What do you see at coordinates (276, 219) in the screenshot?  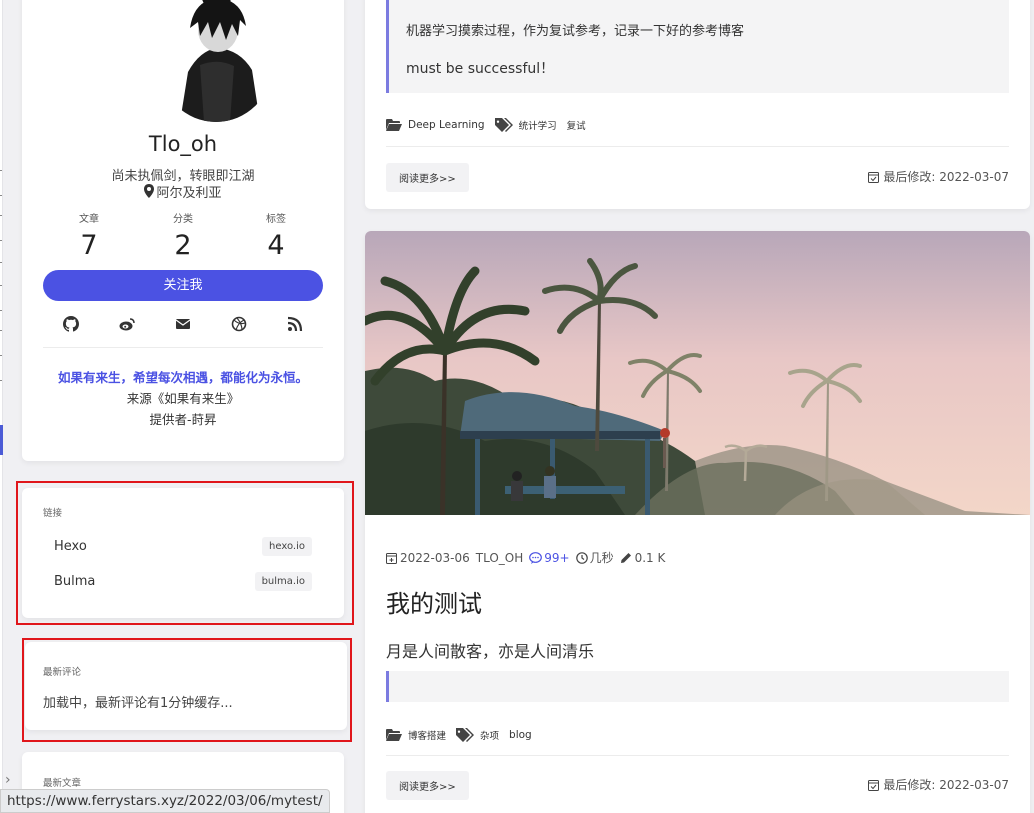 I see `stat-label: 标签` at bounding box center [276, 219].